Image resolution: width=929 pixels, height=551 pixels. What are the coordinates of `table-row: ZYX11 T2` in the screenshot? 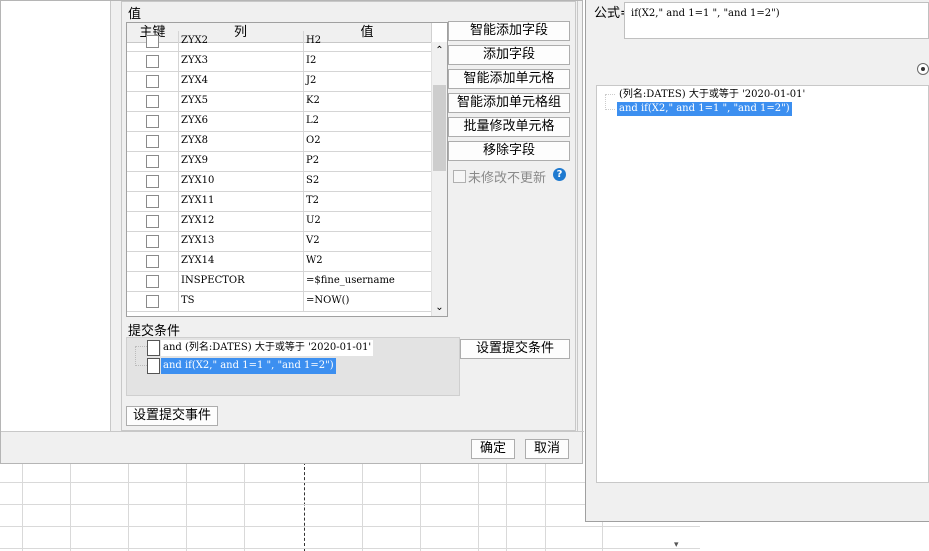 It's located at (279, 201).